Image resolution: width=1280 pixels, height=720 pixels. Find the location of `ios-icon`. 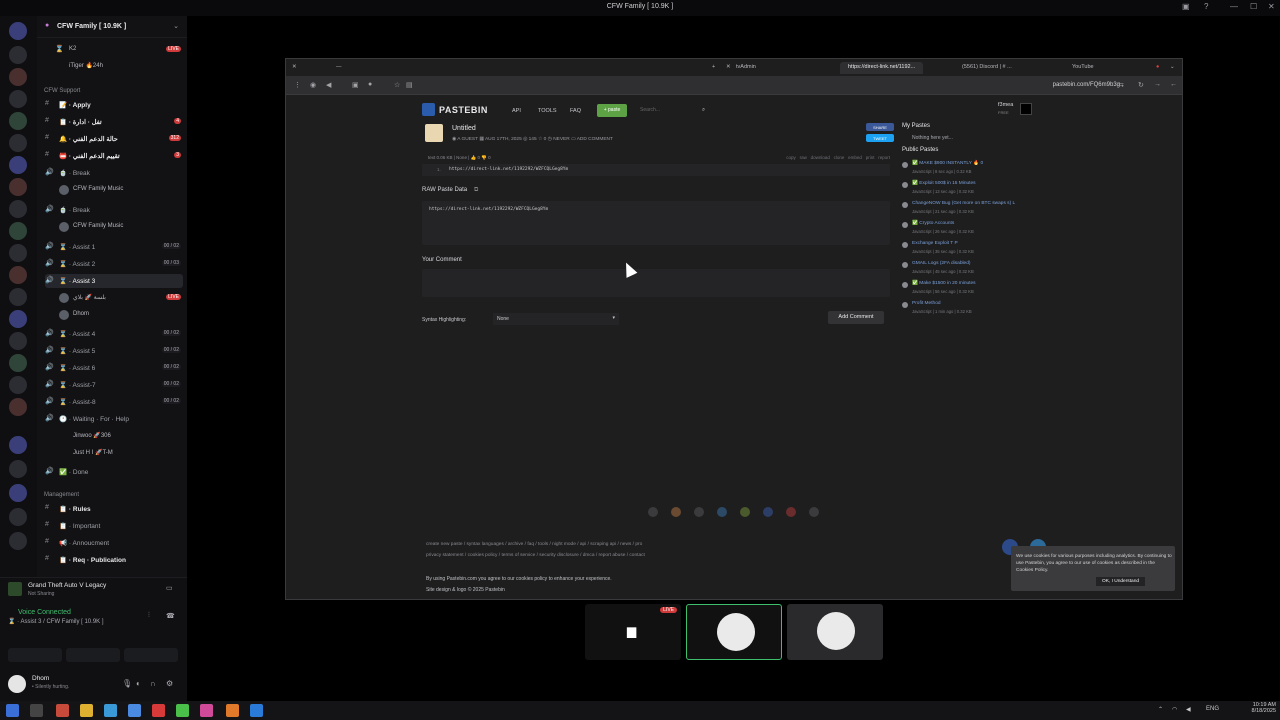

ios-icon is located at coordinates (699, 512).